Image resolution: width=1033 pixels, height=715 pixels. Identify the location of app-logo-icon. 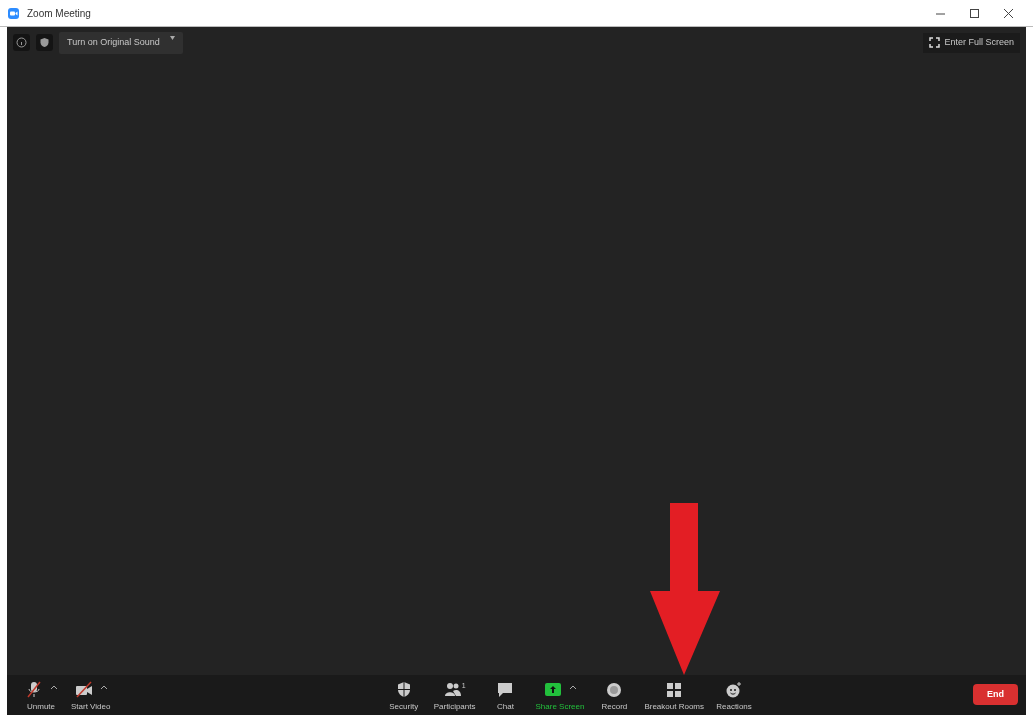
(13, 13).